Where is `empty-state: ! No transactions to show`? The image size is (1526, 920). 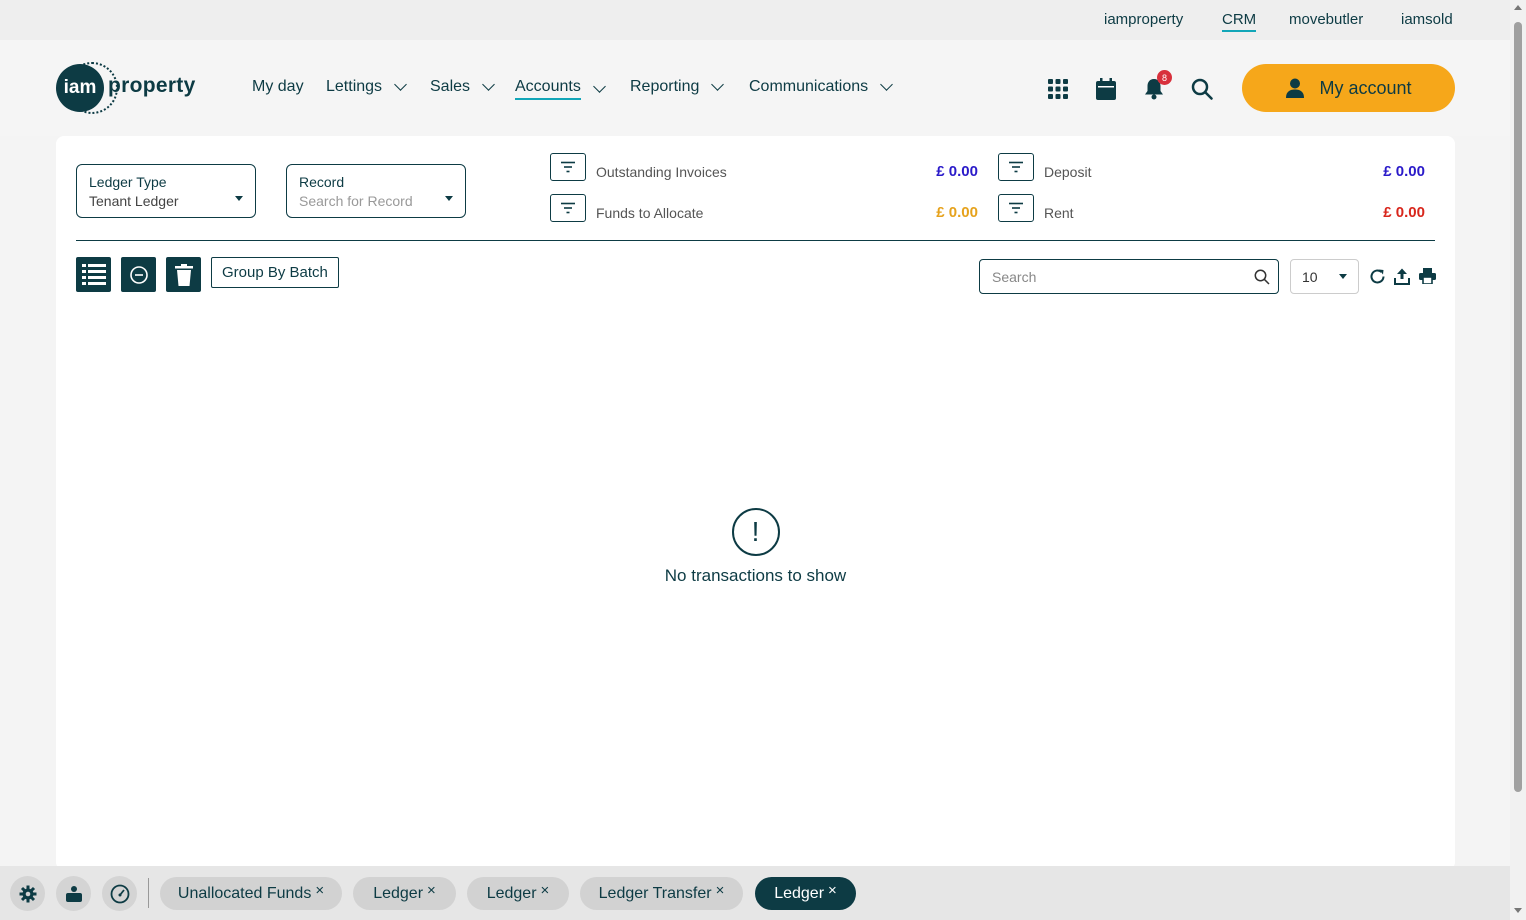 empty-state: ! No transactions to show is located at coordinates (755, 547).